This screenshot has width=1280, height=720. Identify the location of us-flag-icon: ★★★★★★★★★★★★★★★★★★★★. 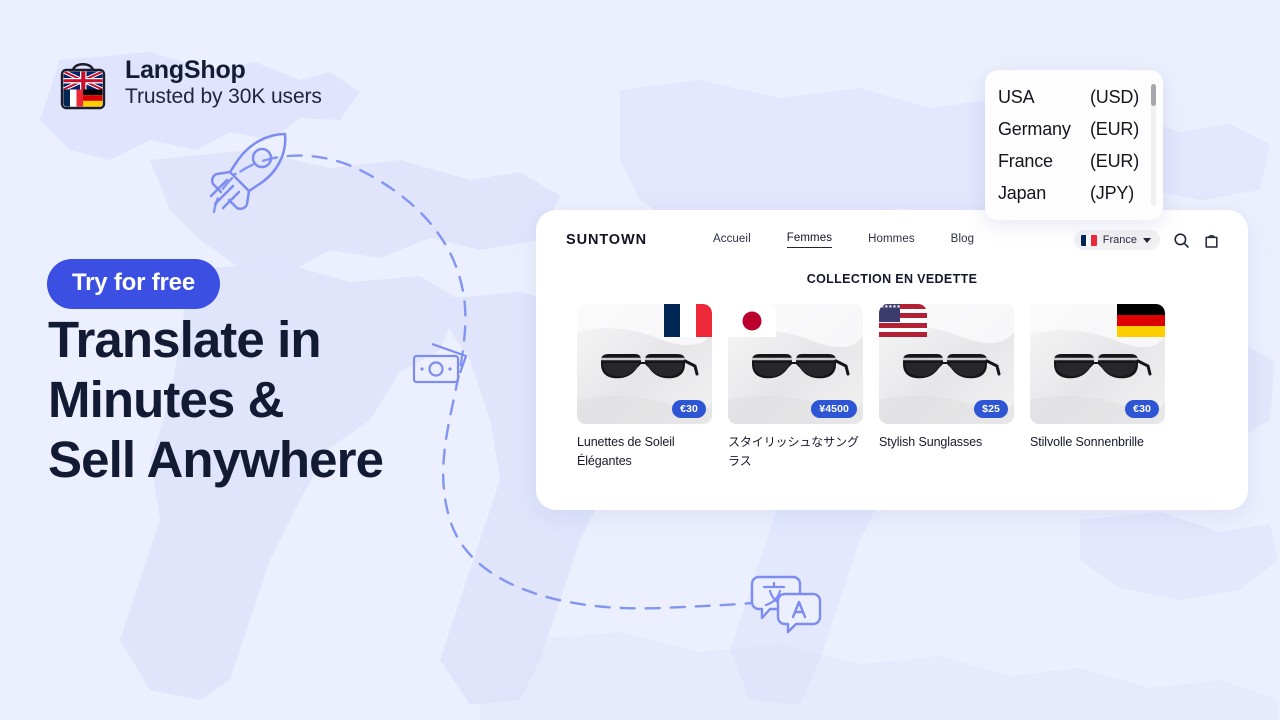
(903, 320).